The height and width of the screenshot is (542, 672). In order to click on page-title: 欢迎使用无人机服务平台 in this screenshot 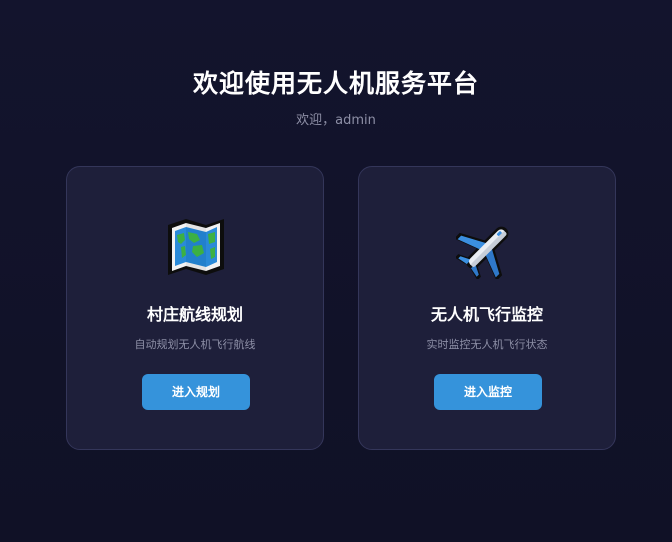, I will do `click(335, 83)`.